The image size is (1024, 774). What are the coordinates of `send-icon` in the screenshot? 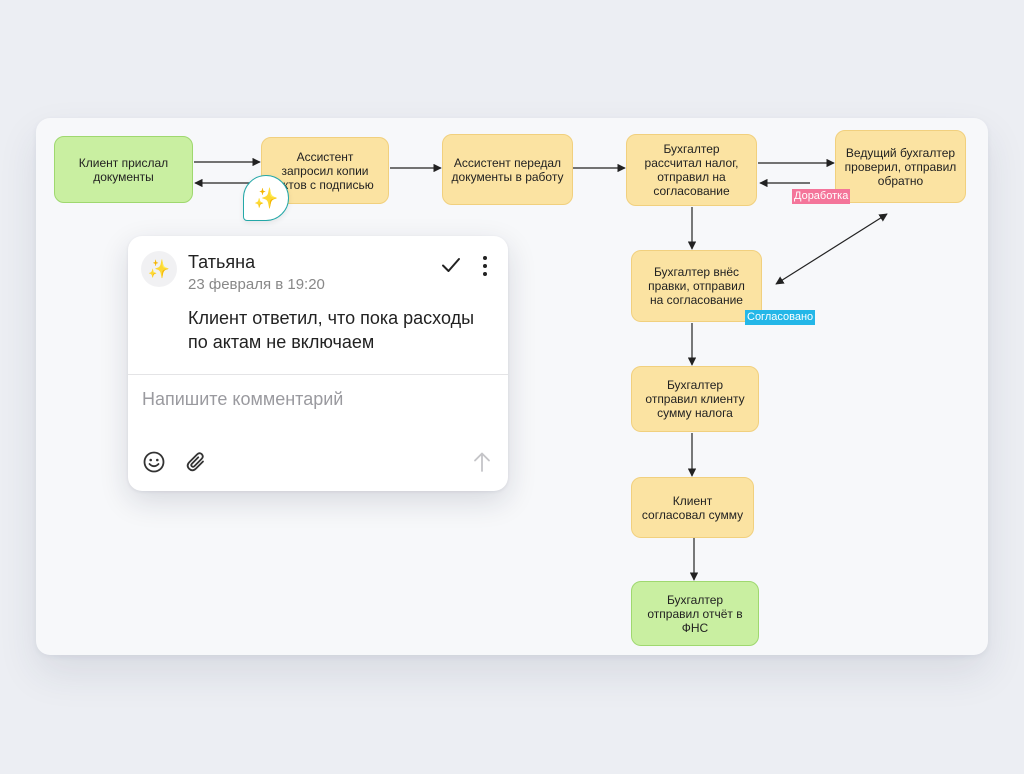 It's located at (482, 462).